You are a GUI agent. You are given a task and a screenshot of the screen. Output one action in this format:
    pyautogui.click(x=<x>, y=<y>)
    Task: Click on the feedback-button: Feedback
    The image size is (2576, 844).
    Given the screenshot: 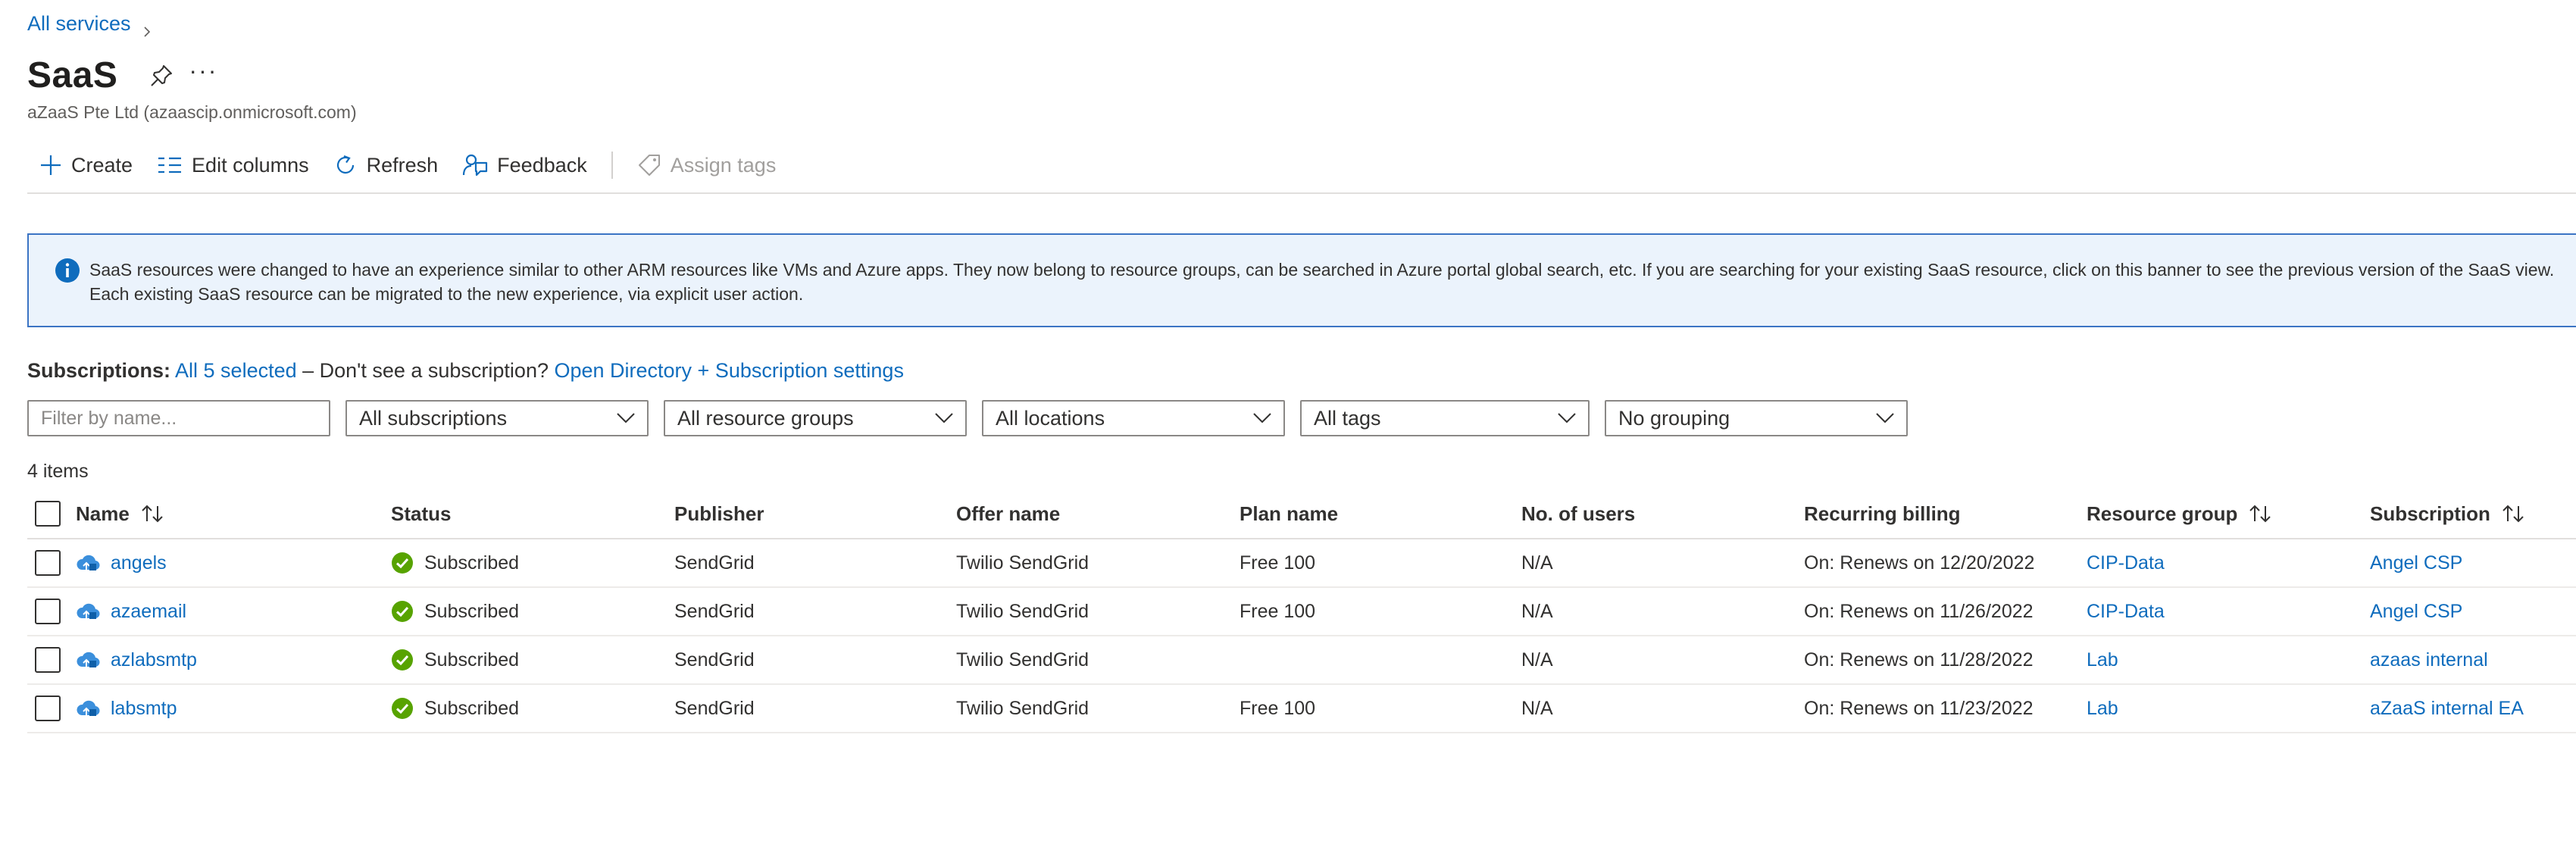 What is the action you would take?
    pyautogui.click(x=524, y=165)
    